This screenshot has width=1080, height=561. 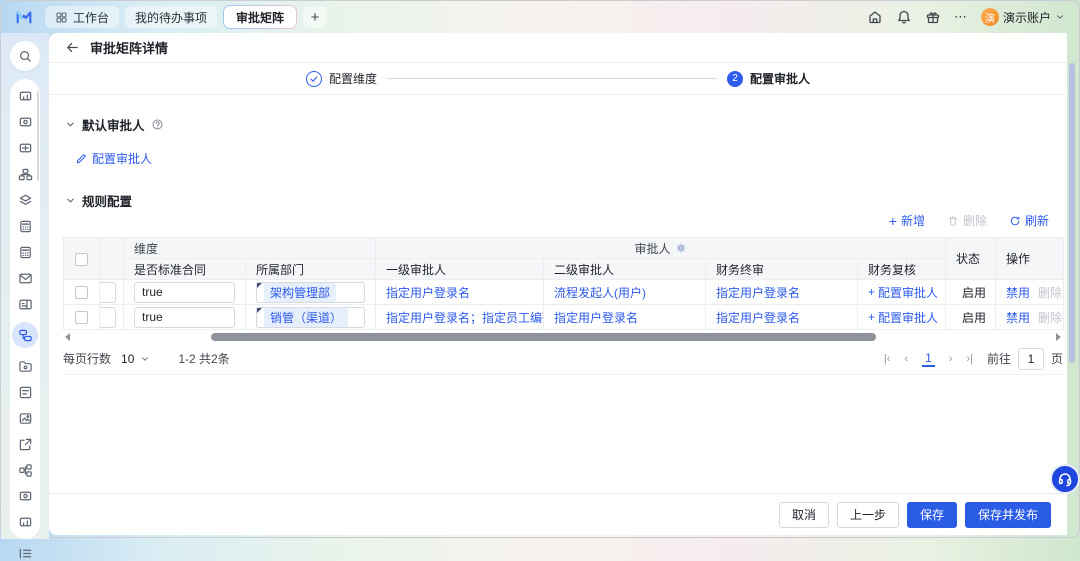 What do you see at coordinates (428, 293) in the screenshot?
I see `level1-approver-link: 指定用户登录名` at bounding box center [428, 293].